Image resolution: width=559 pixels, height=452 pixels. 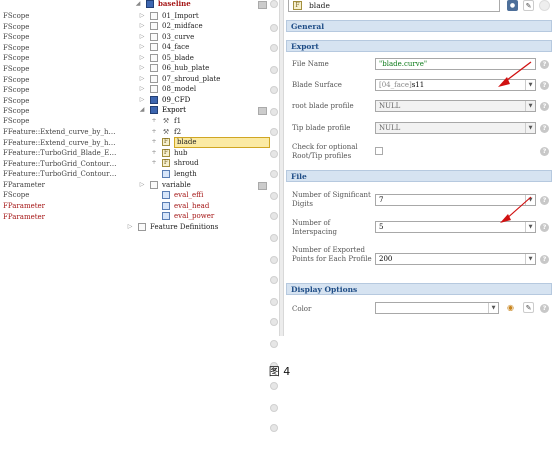 I want to click on tree-item: + ⚒ f2, so click(x=206, y=195).